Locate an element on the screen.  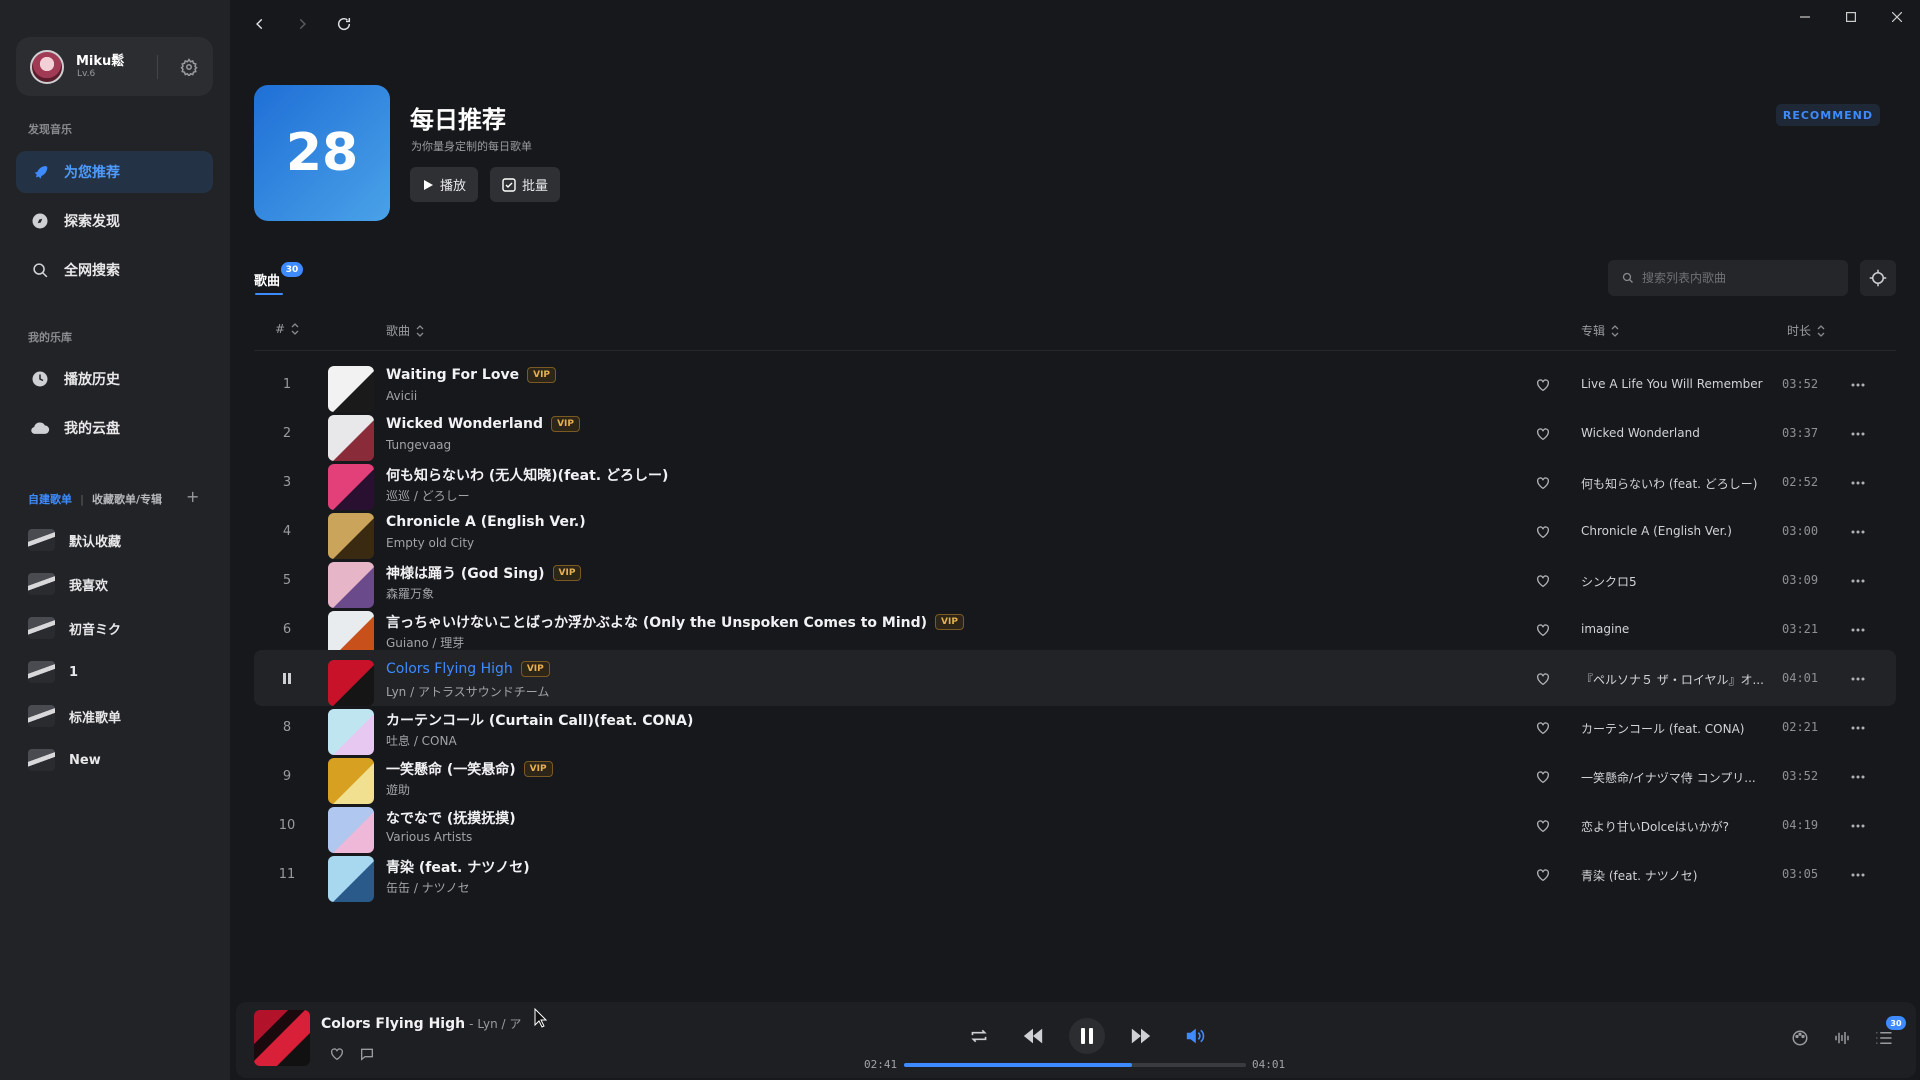
song-album: Wicked Wonderland is located at coordinates (1676, 433).